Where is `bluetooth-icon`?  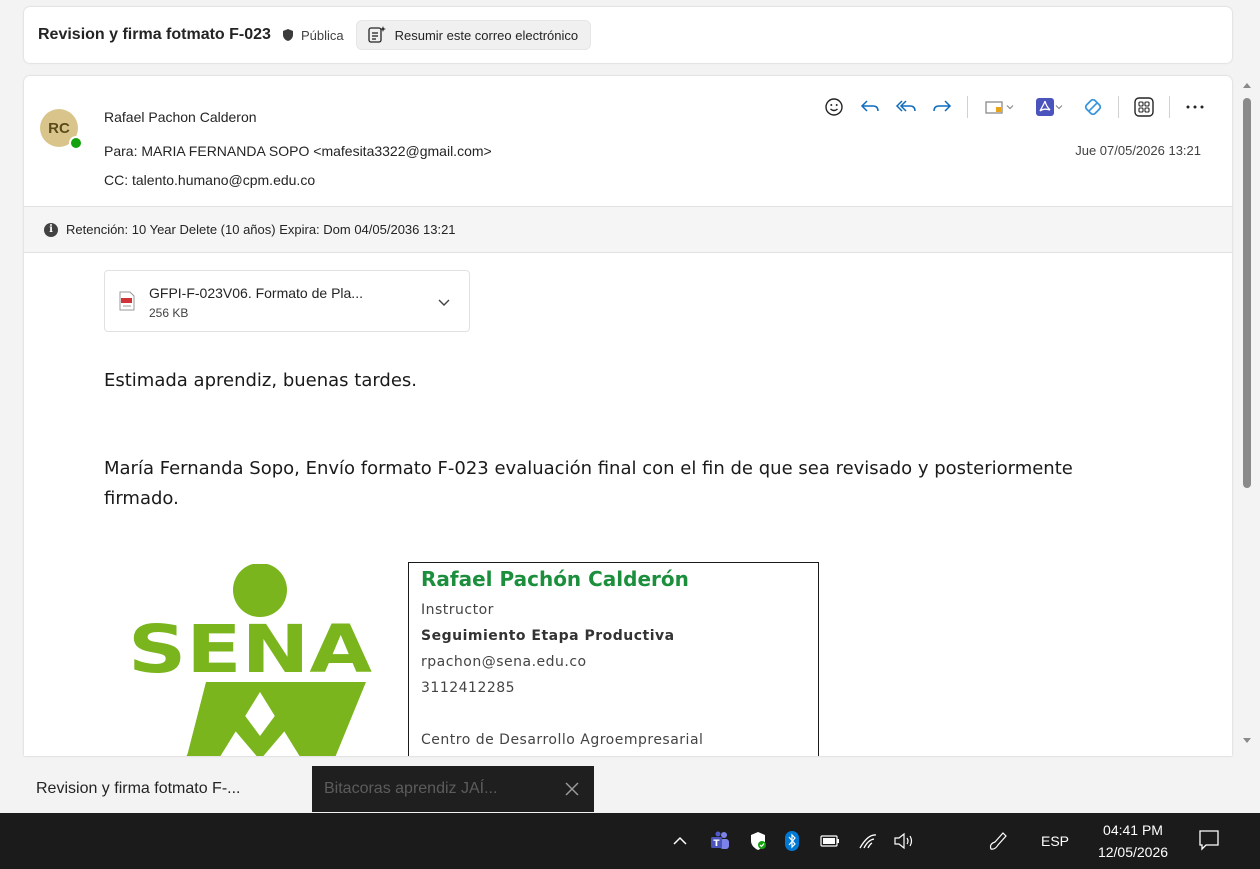 bluetooth-icon is located at coordinates (792, 841).